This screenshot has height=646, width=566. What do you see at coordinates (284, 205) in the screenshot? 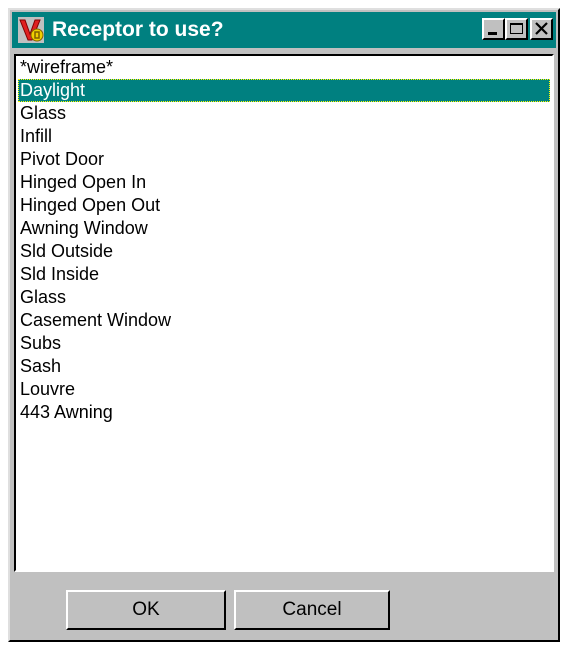
I see `list-item: Hinged Open Out` at bounding box center [284, 205].